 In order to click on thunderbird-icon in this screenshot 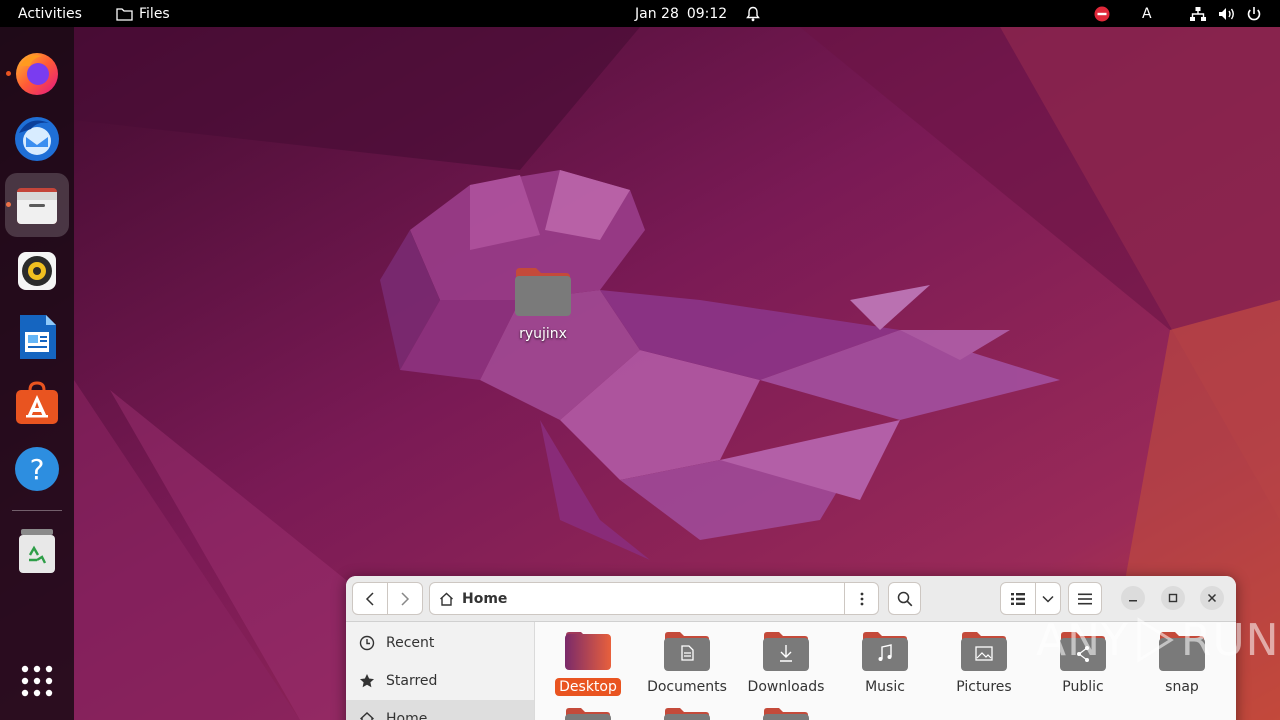, I will do `click(37, 139)`.